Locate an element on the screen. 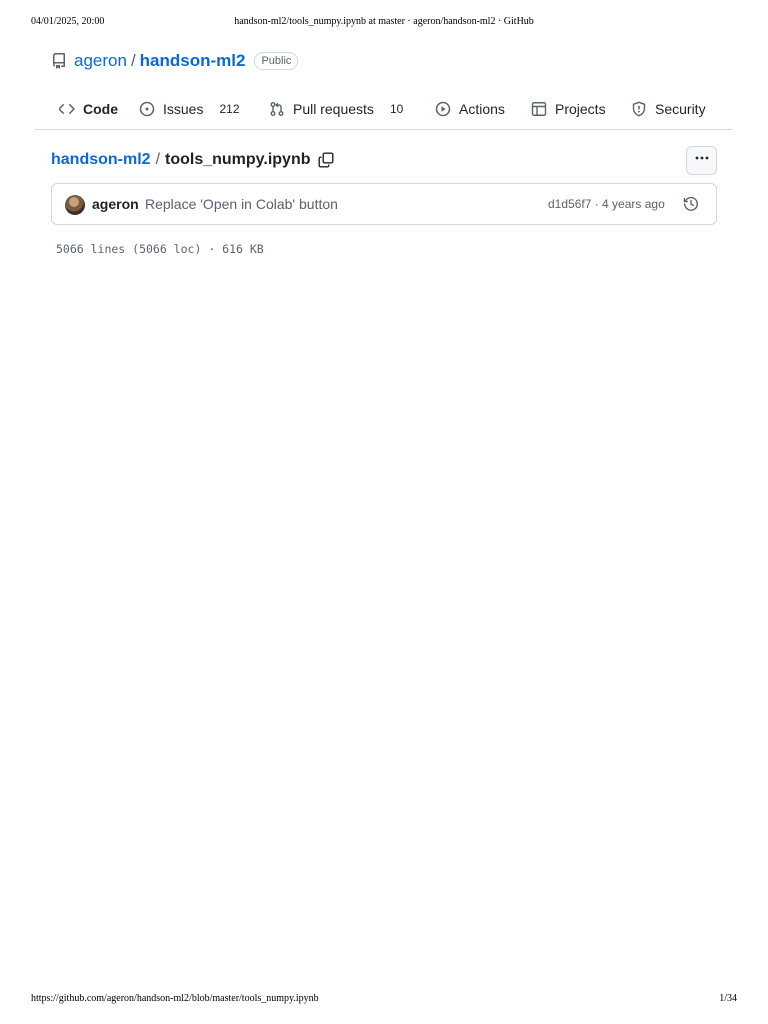 The width and height of the screenshot is (768, 1024). repo-heading: ageron / handson-ml2 Public is located at coordinates (175, 61).